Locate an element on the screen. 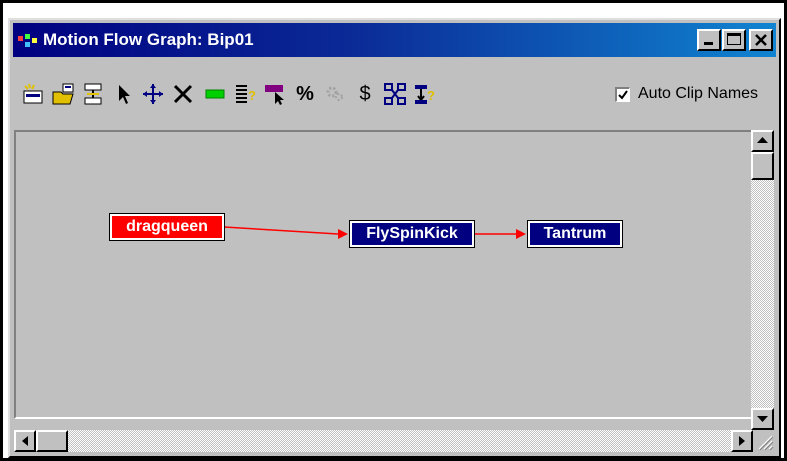 The image size is (787, 461). move-button is located at coordinates (153, 94).